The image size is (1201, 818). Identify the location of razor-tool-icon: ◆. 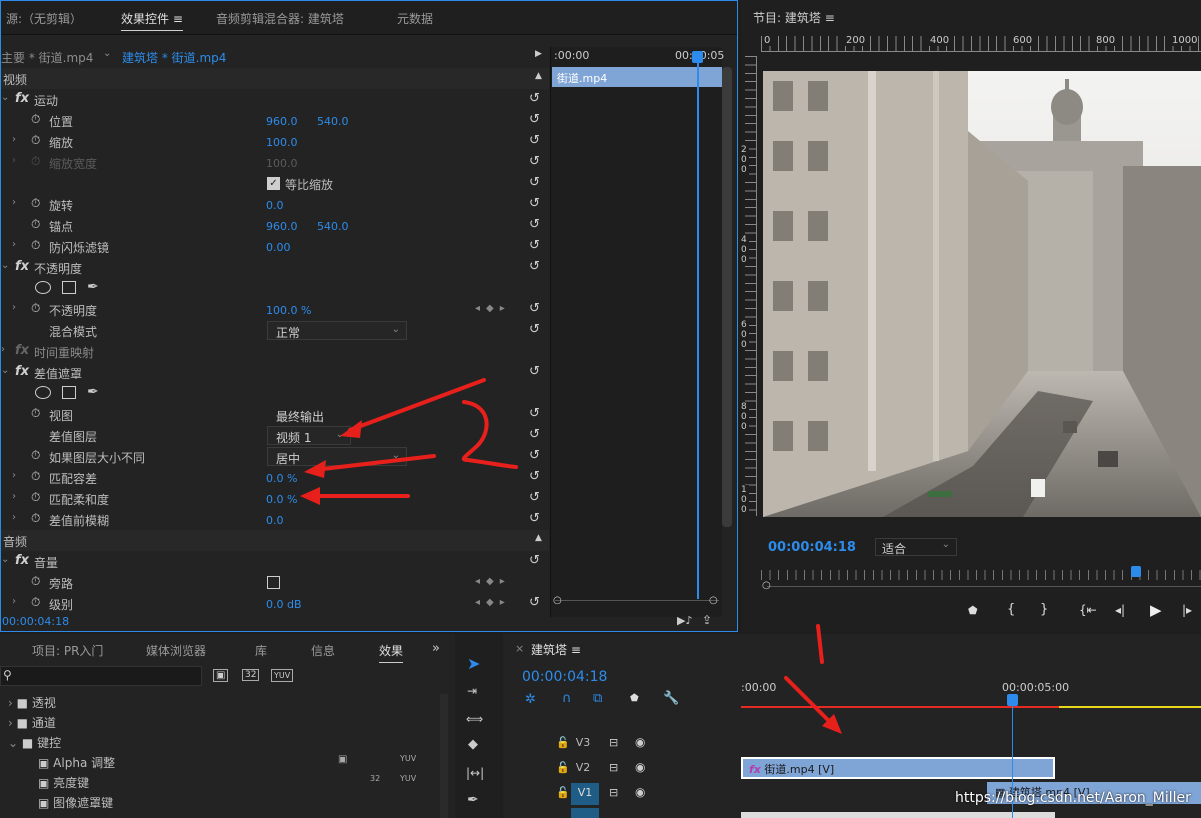
(473, 744).